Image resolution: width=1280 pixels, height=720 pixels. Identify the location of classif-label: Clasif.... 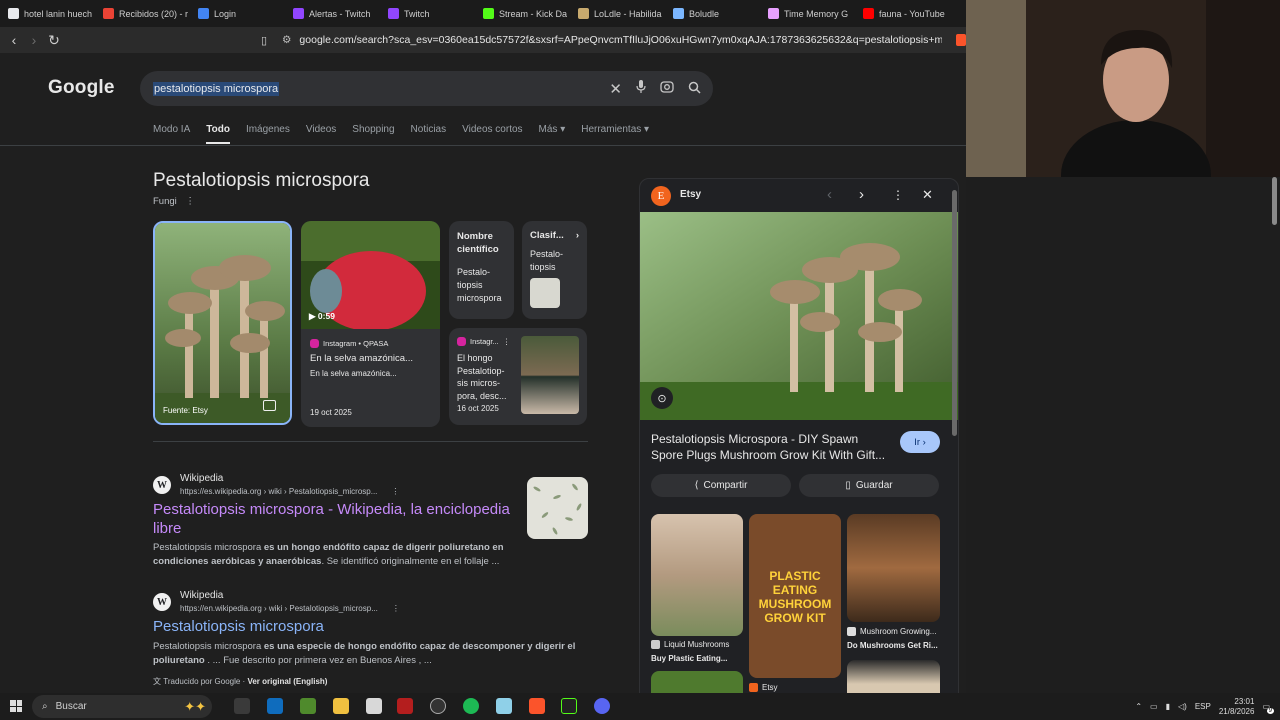
(547, 235).